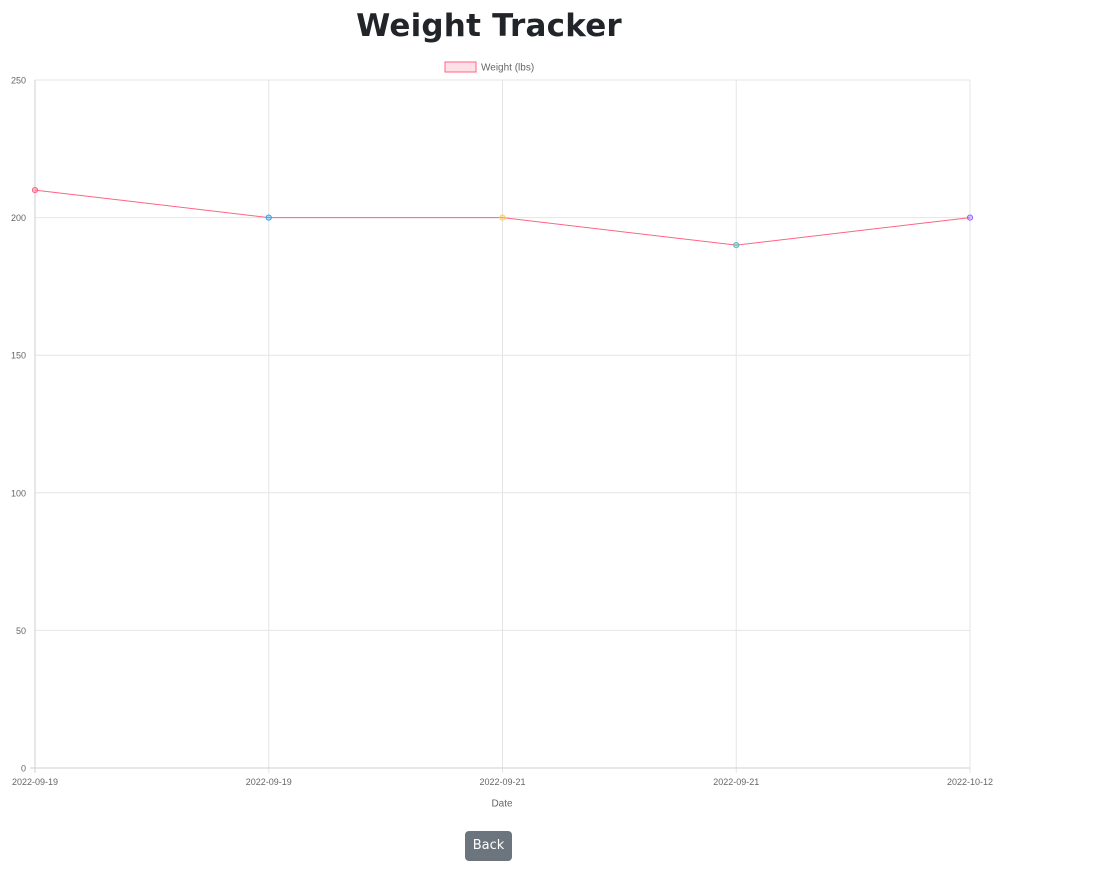 The width and height of the screenshot is (1102, 870). Describe the element at coordinates (23, 769) in the screenshot. I see `y-tick-label: 0` at that location.